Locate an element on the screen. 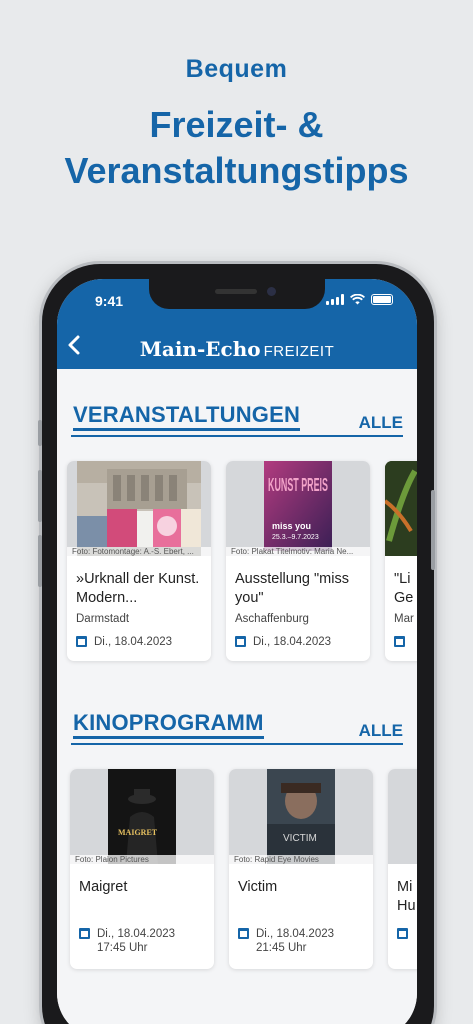 Image resolution: width=473 pixels, height=1024 pixels. volume-down-button is located at coordinates (40, 561).